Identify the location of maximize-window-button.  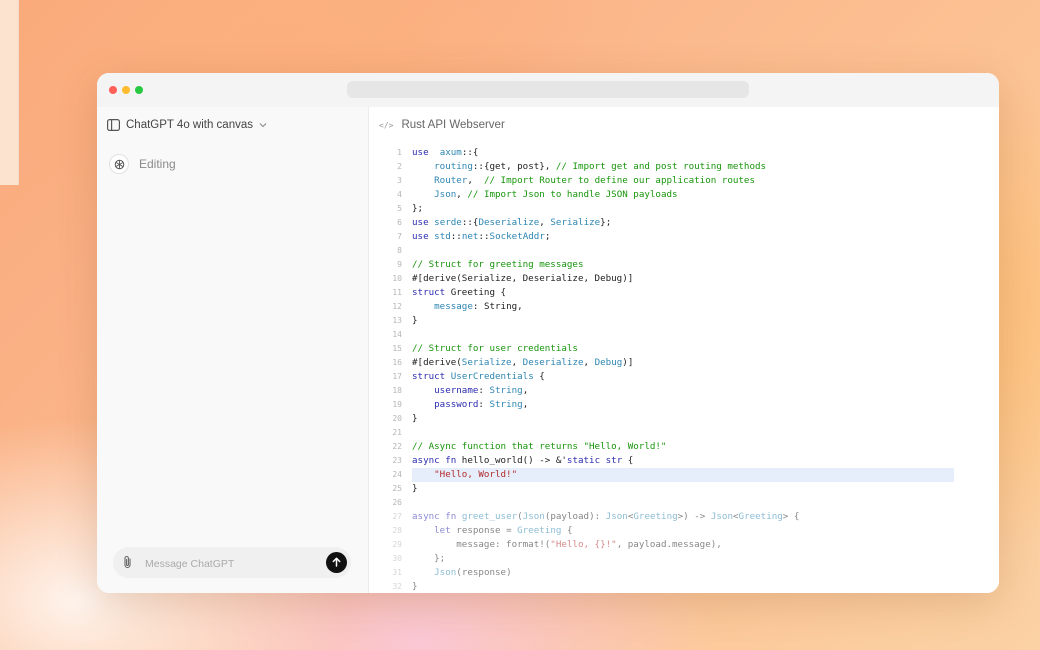
(139, 90).